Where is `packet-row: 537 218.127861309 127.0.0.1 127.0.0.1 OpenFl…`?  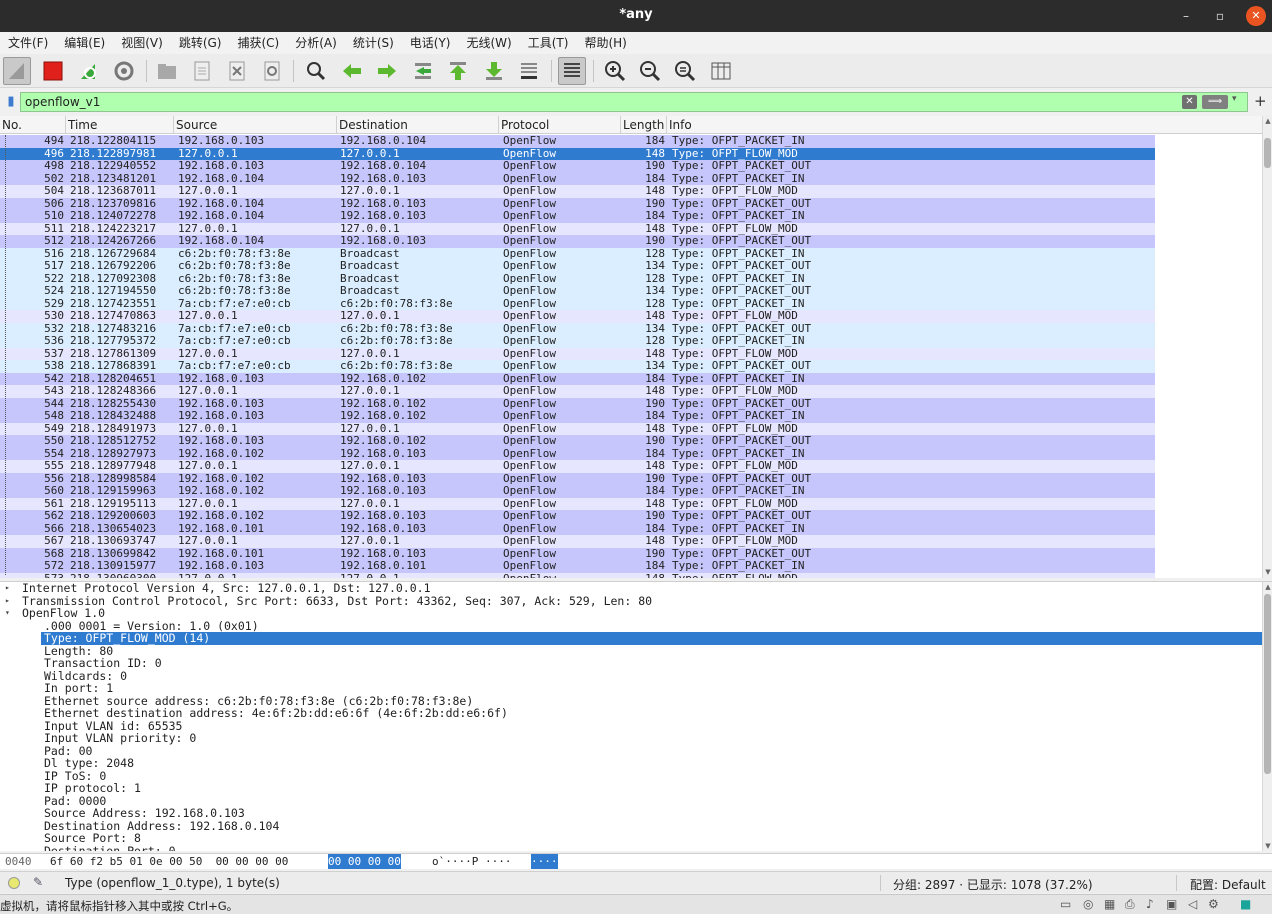
packet-row: 537 218.127861309 127.0.0.1 127.0.0.1 OpenFl… is located at coordinates (577, 353).